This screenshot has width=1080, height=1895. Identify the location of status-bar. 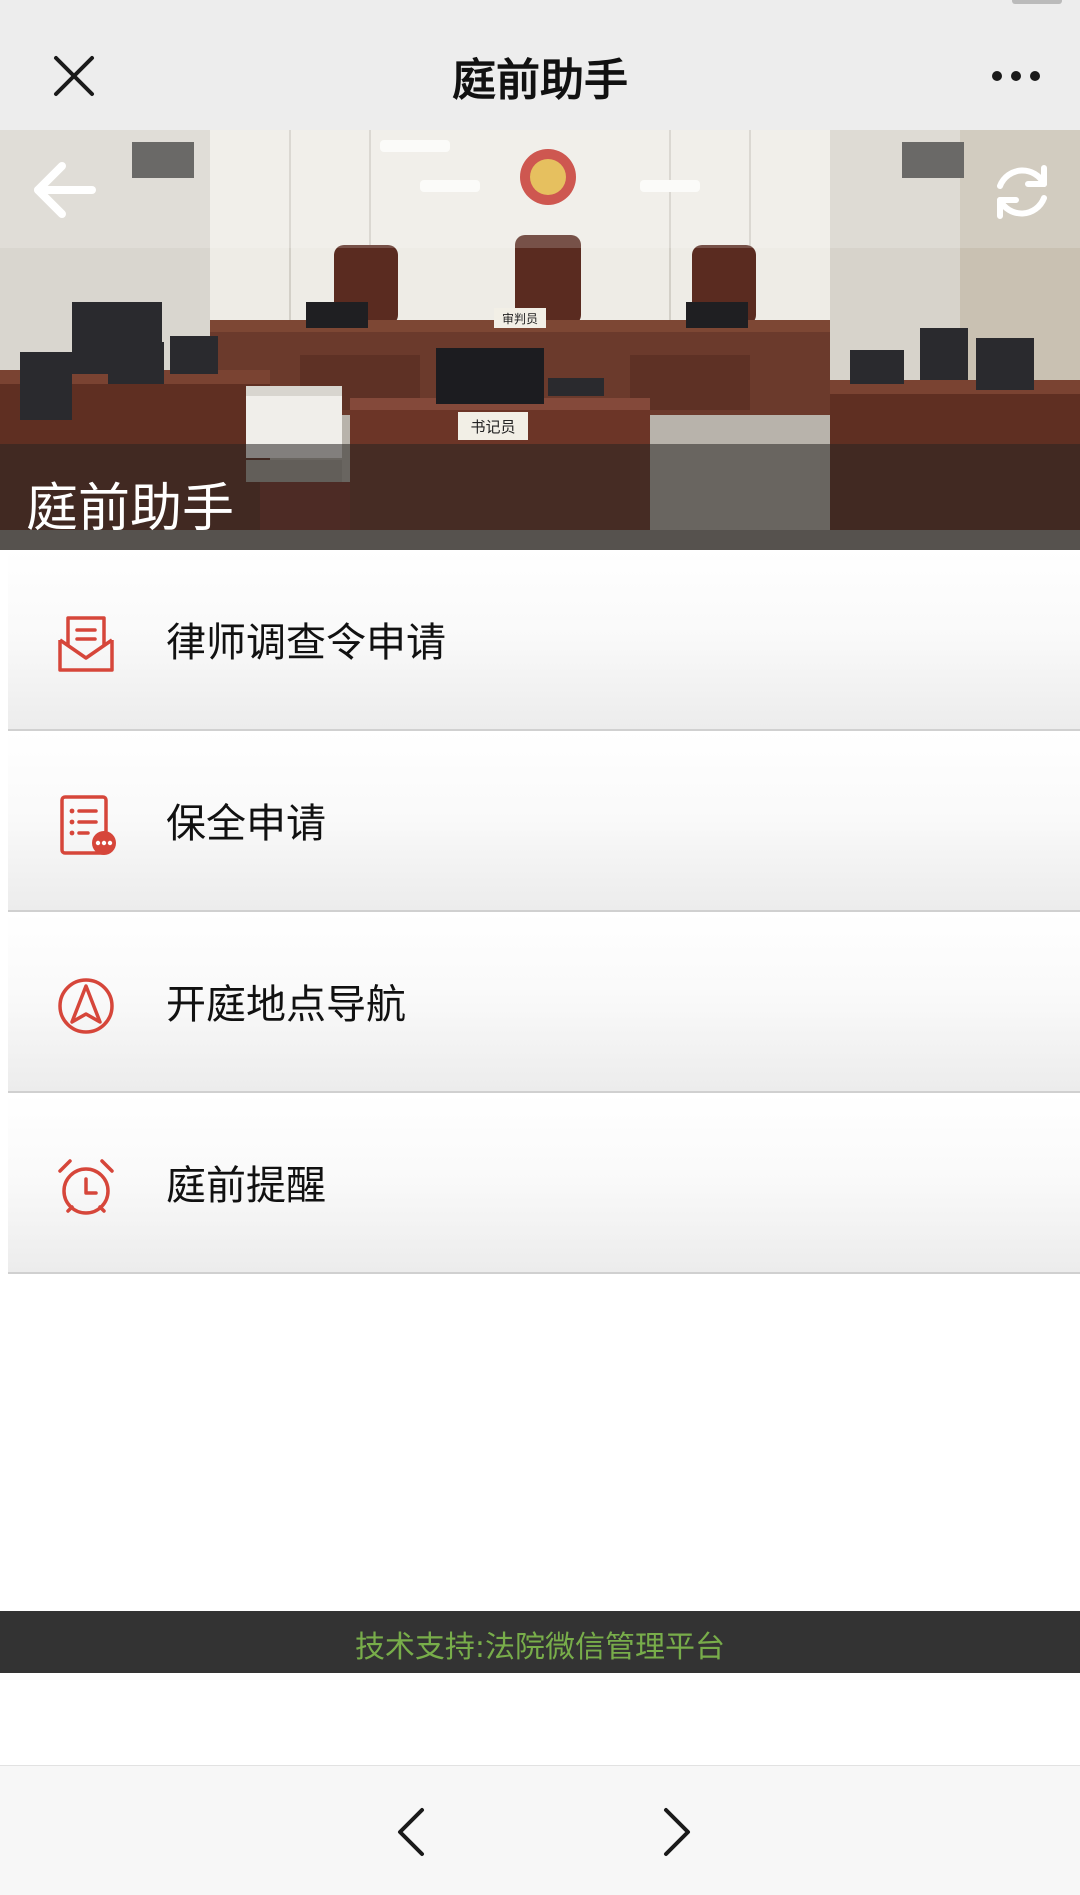
(540, 6).